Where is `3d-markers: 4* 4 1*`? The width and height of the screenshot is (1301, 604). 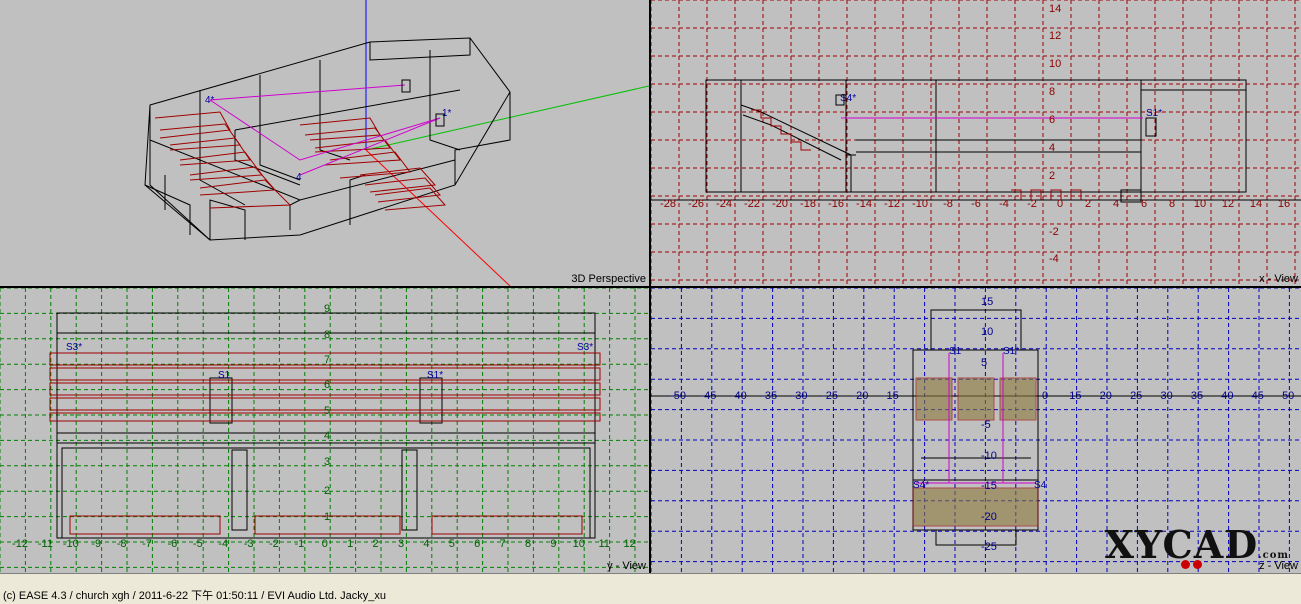
3d-markers: 4* 4 1* is located at coordinates (328, 131).